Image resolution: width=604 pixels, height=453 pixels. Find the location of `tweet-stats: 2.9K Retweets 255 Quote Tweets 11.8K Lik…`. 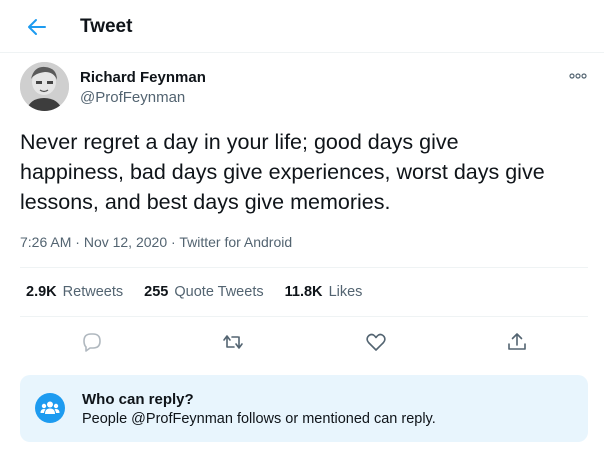

tweet-stats: 2.9K Retweets 255 Quote Tweets 11.8K Lik… is located at coordinates (202, 292).